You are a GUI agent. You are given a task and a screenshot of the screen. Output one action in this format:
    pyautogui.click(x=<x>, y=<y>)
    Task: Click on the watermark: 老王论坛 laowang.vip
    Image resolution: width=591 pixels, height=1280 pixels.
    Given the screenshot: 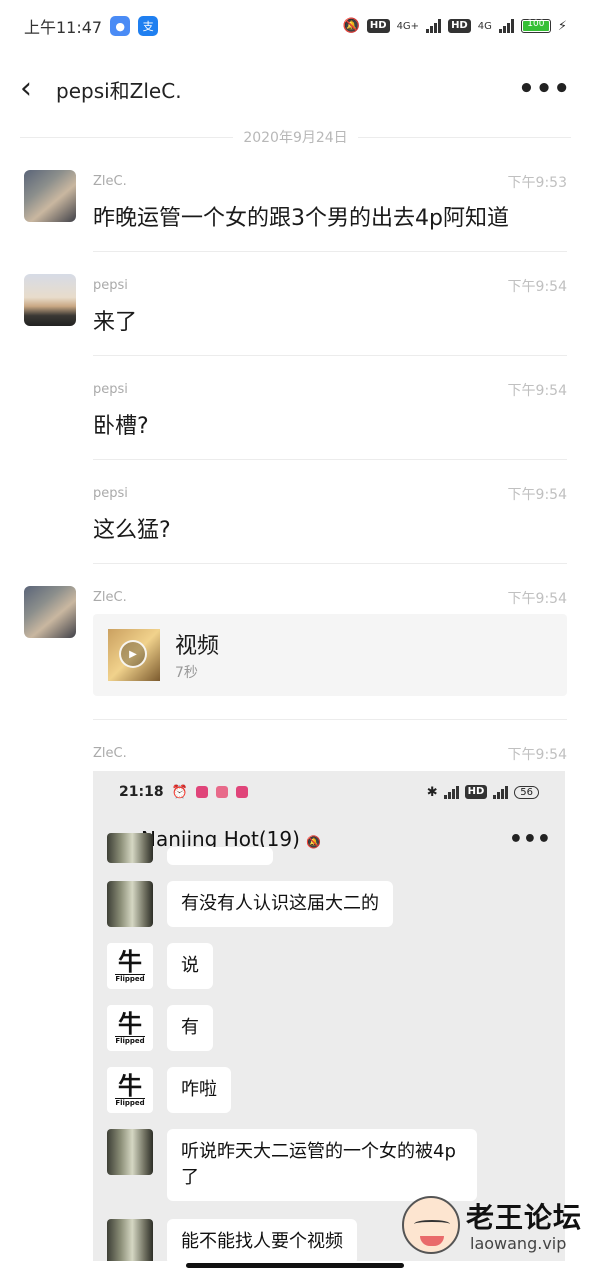 What is the action you would take?
    pyautogui.click(x=493, y=1226)
    